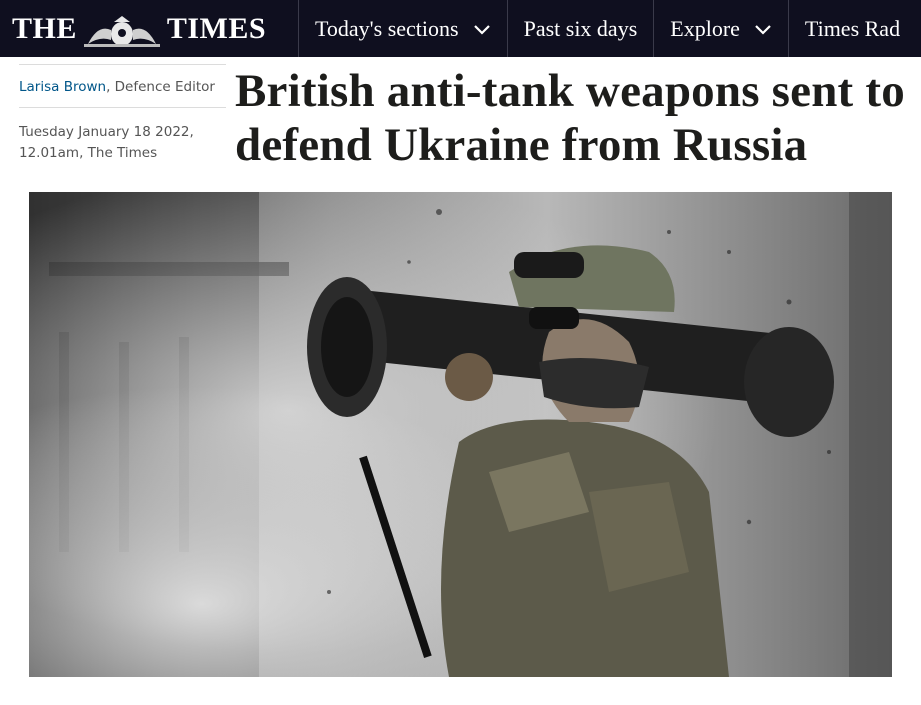  What do you see at coordinates (106, 132) in the screenshot?
I see `date-line-1: Tuesday January 18 2022,` at bounding box center [106, 132].